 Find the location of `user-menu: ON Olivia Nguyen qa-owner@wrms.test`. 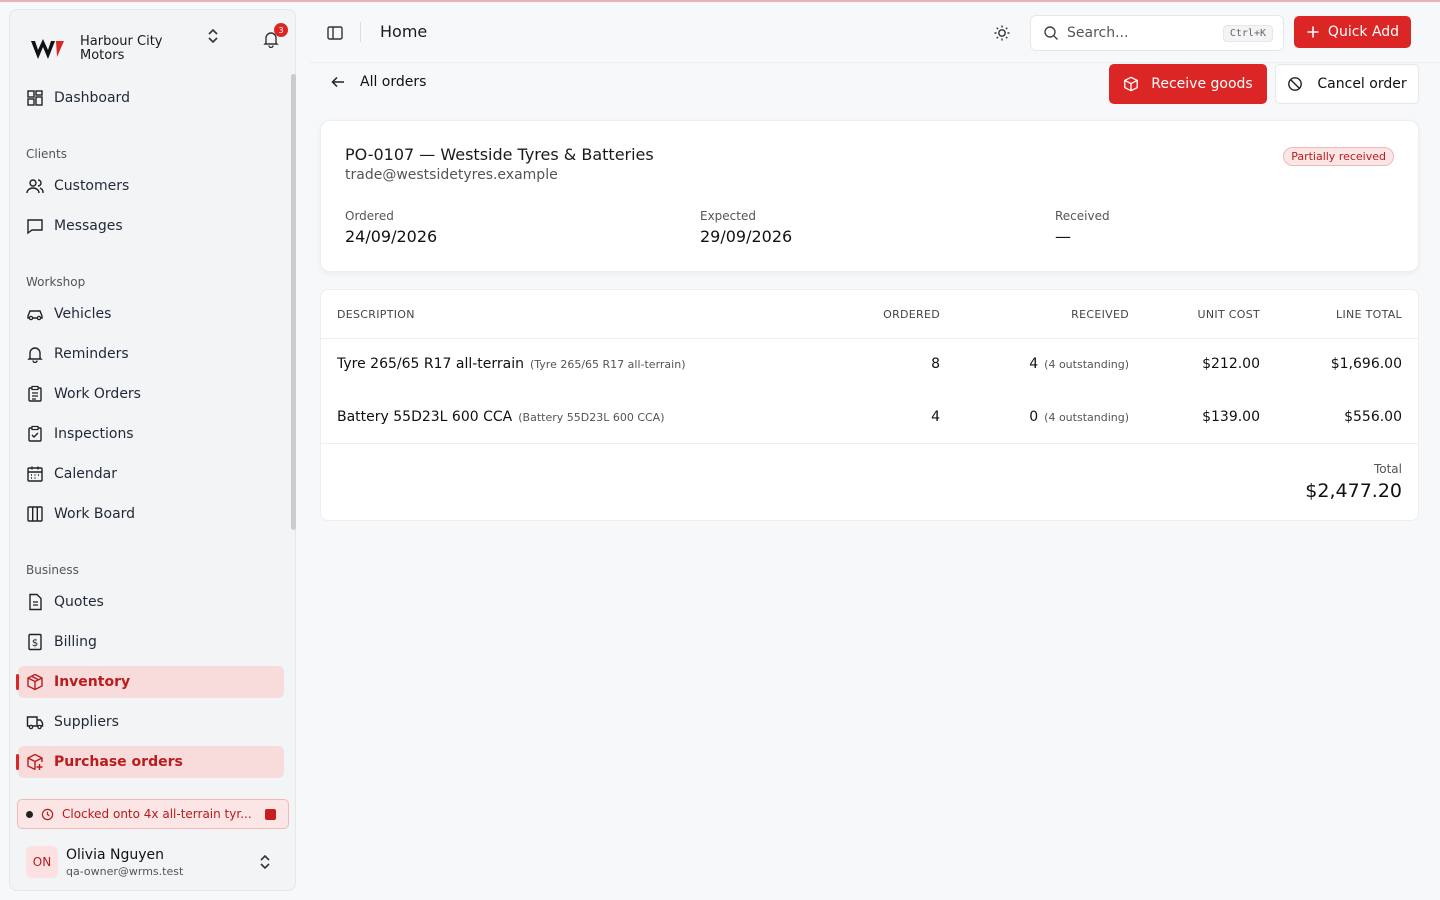

user-menu: ON Olivia Nguyen qa-owner@wrms.test is located at coordinates (151, 862).